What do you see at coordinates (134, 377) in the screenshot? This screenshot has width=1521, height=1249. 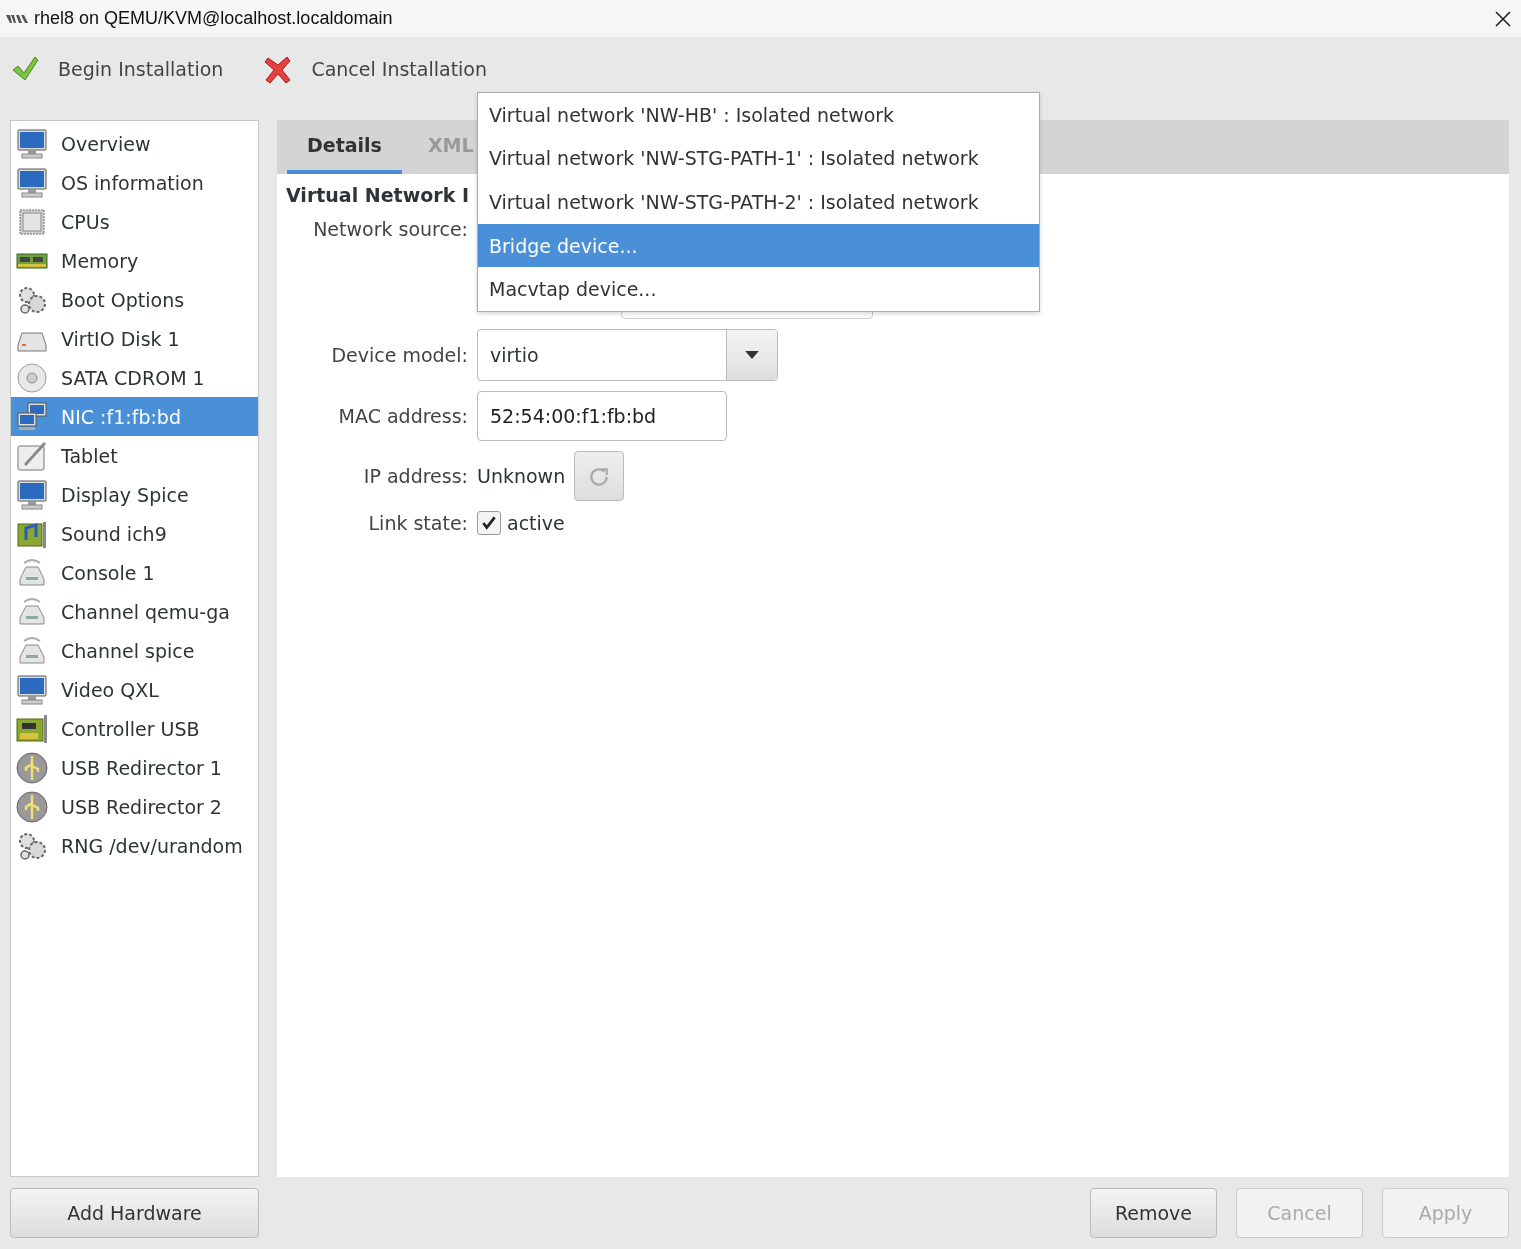 I see `sidebar-item: SATA CDROM 1` at bounding box center [134, 377].